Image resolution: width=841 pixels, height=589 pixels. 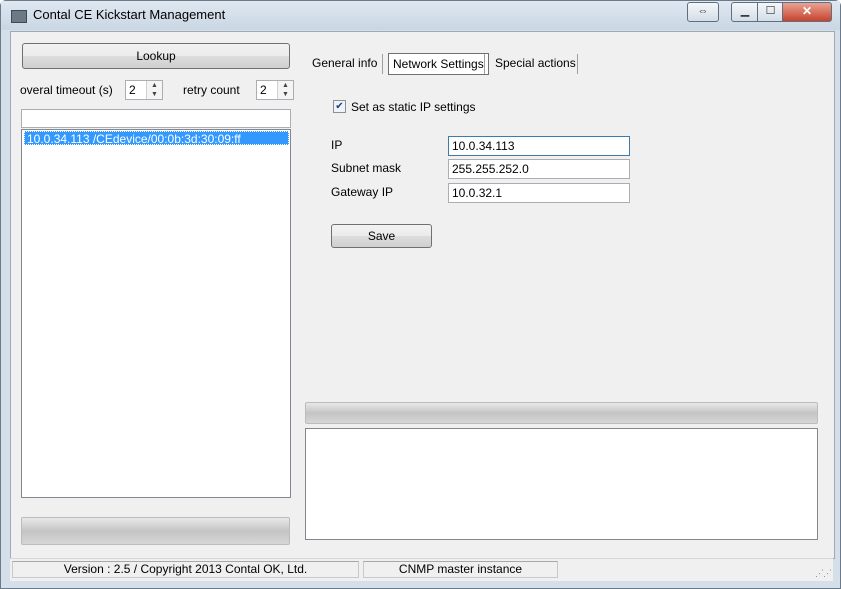 What do you see at coordinates (19, 16) in the screenshot?
I see `app-icon` at bounding box center [19, 16].